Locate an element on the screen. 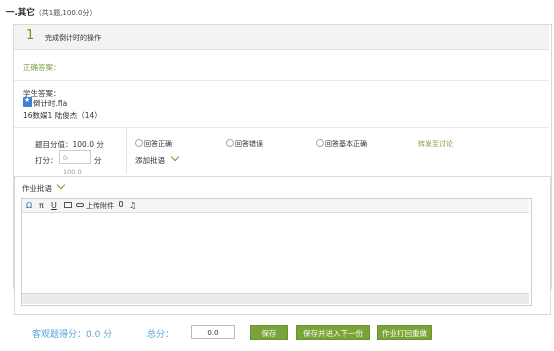 The height and width of the screenshot is (351, 554). total-score-label: 总分： is located at coordinates (161, 335).